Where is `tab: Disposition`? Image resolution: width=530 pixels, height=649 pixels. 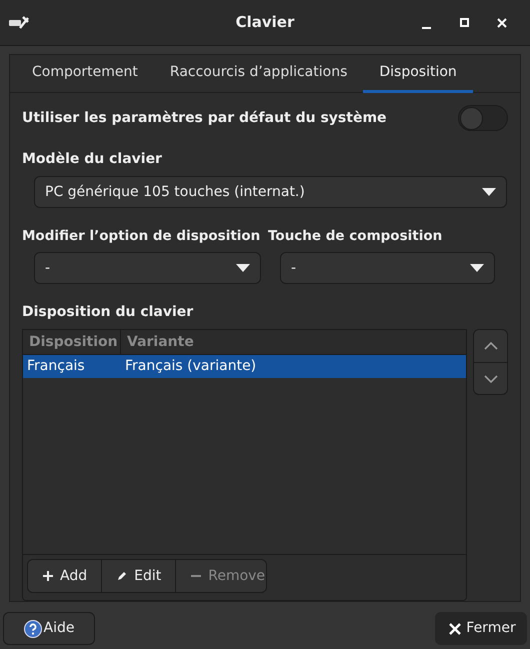
tab: Disposition is located at coordinates (418, 74).